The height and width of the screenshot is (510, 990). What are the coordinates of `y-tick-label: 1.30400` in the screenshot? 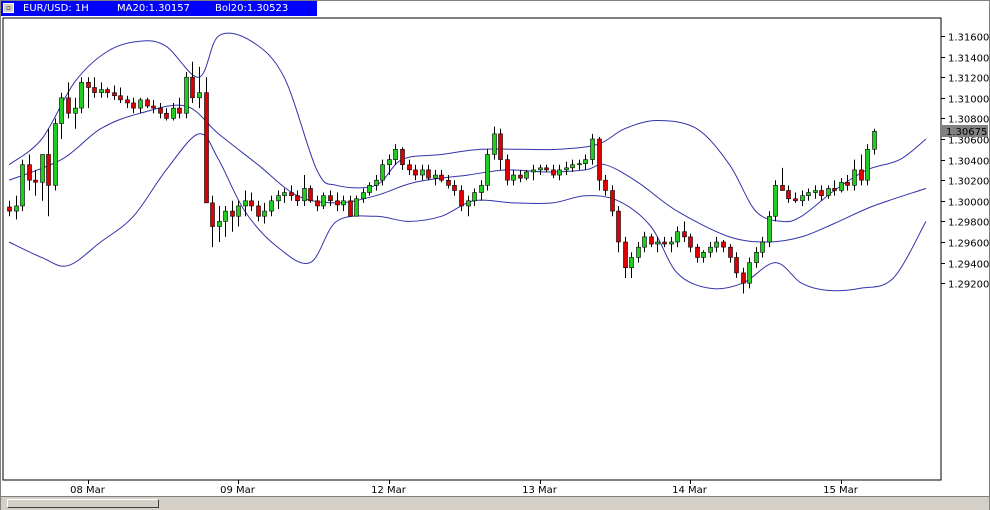 It's located at (968, 162).